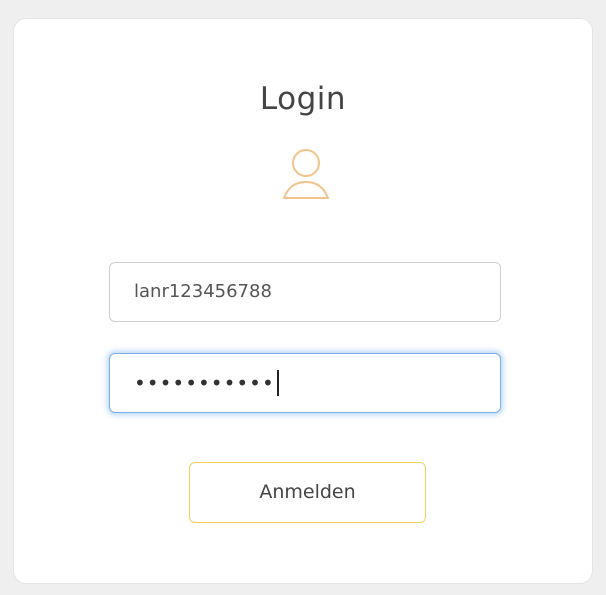 The height and width of the screenshot is (595, 606). I want to click on username-input: lanr123456788, so click(305, 292).